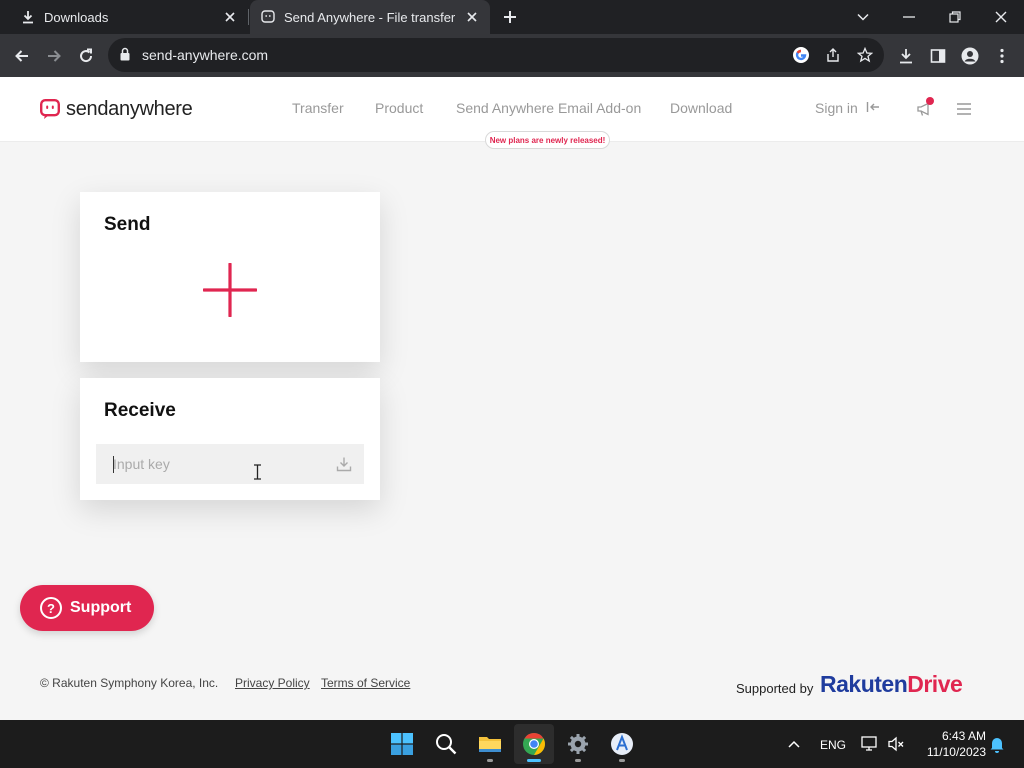  What do you see at coordinates (578, 744) in the screenshot?
I see `settings-gear-icon` at bounding box center [578, 744].